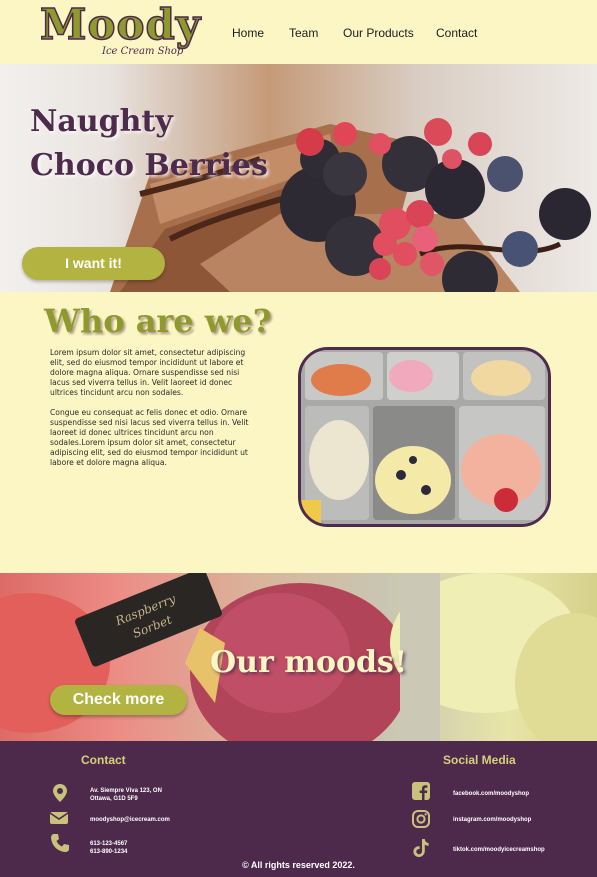 The width and height of the screenshot is (597, 877). I want to click on tiktok-icon, so click(421, 848).